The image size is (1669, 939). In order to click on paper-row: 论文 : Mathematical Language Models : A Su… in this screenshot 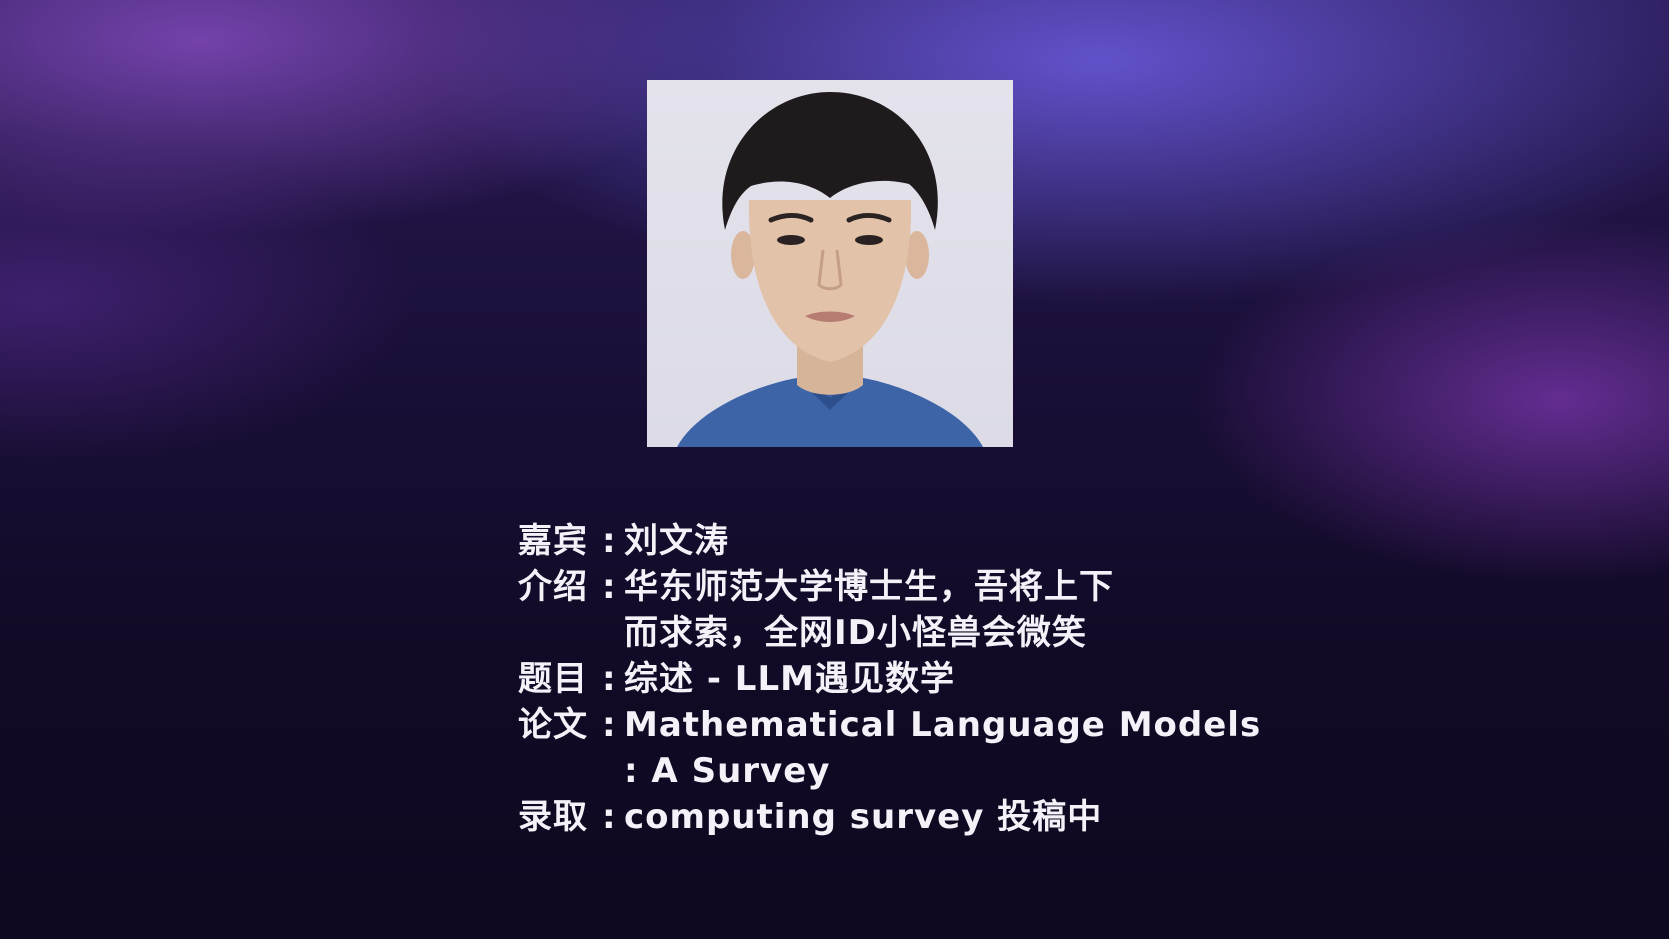, I will do `click(889, 748)`.